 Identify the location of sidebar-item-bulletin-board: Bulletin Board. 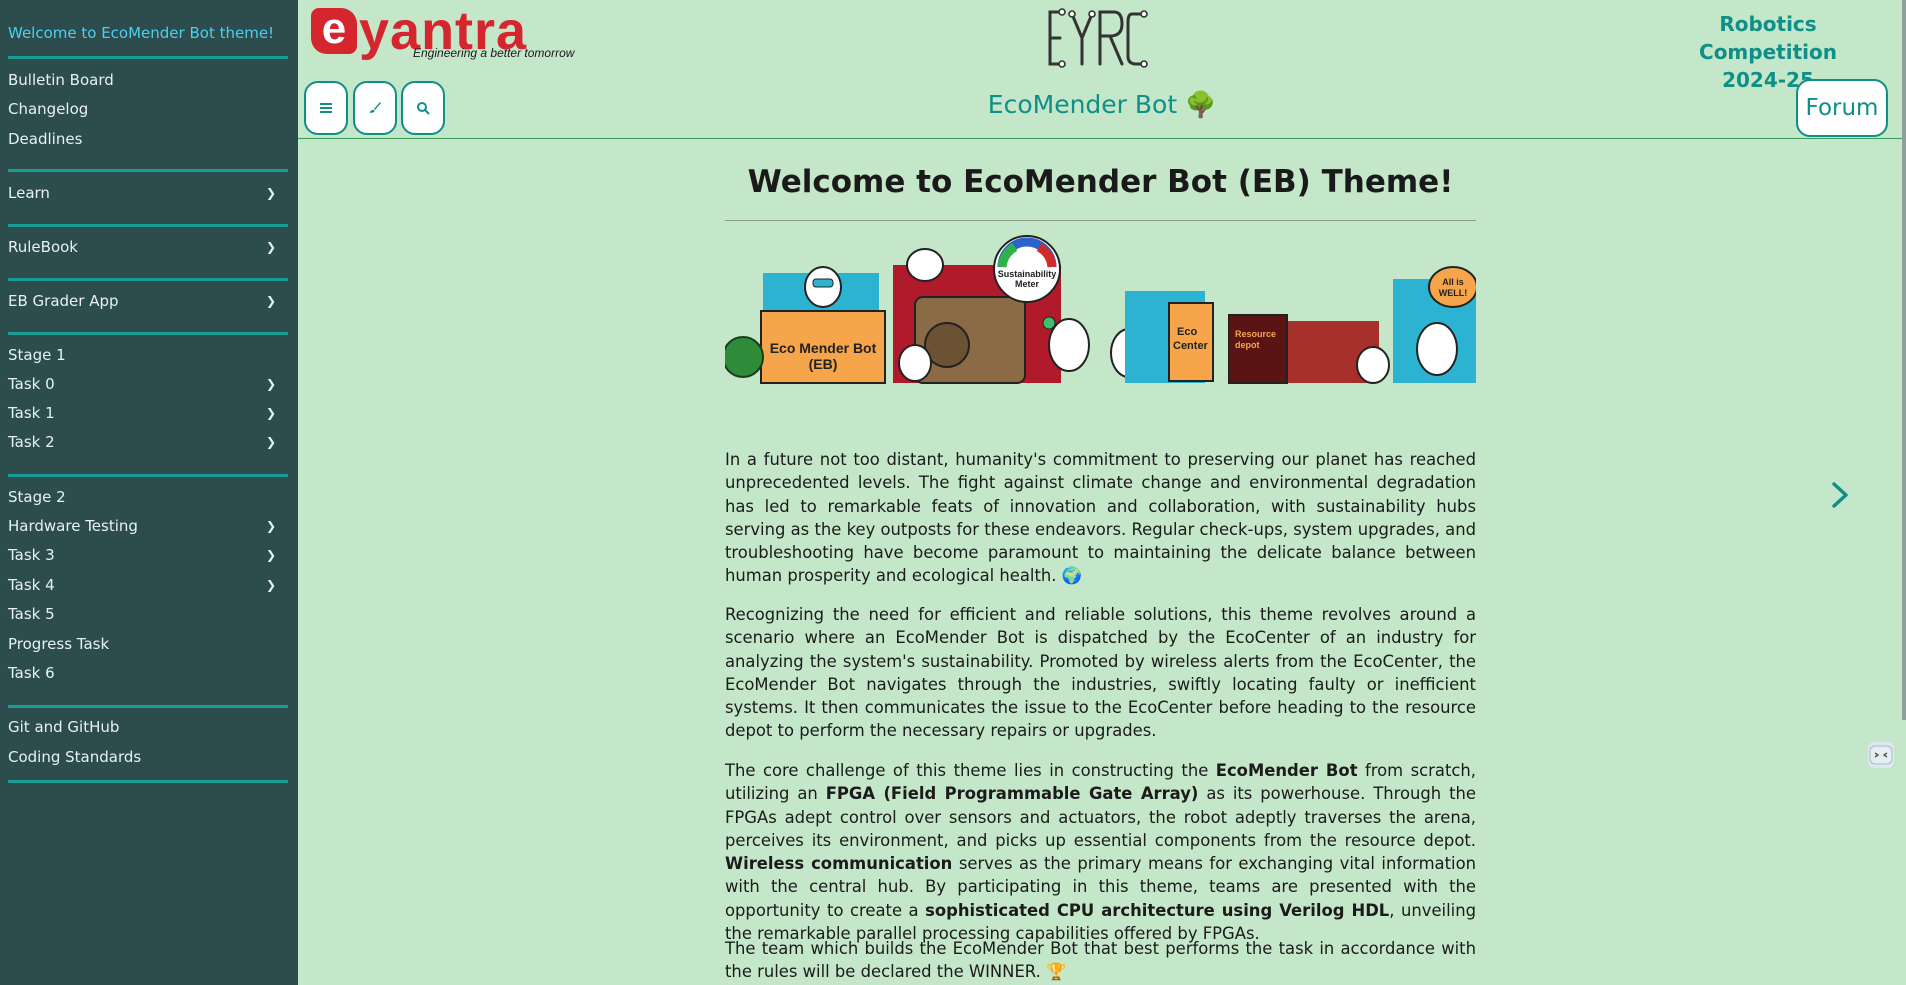
(147, 80).